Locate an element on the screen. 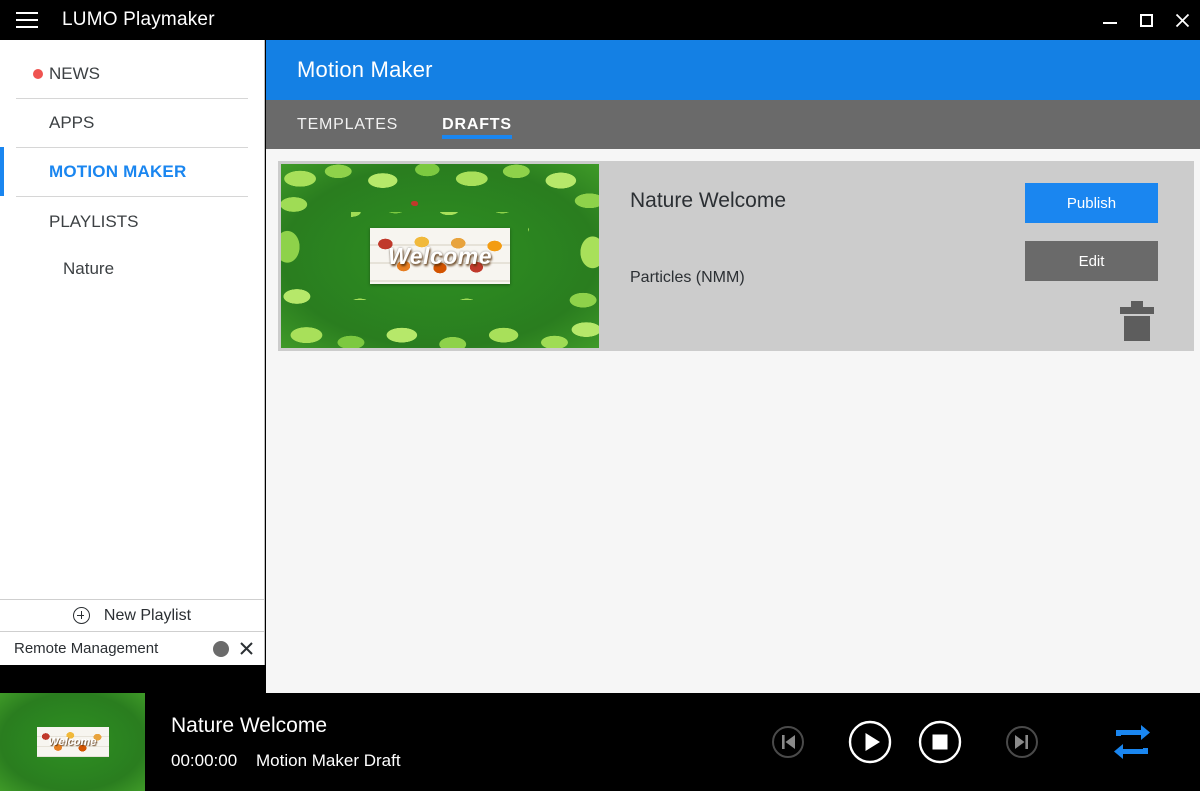 This screenshot has width=1200, height=791. remote-management-bar: Remote Management is located at coordinates (132, 648).